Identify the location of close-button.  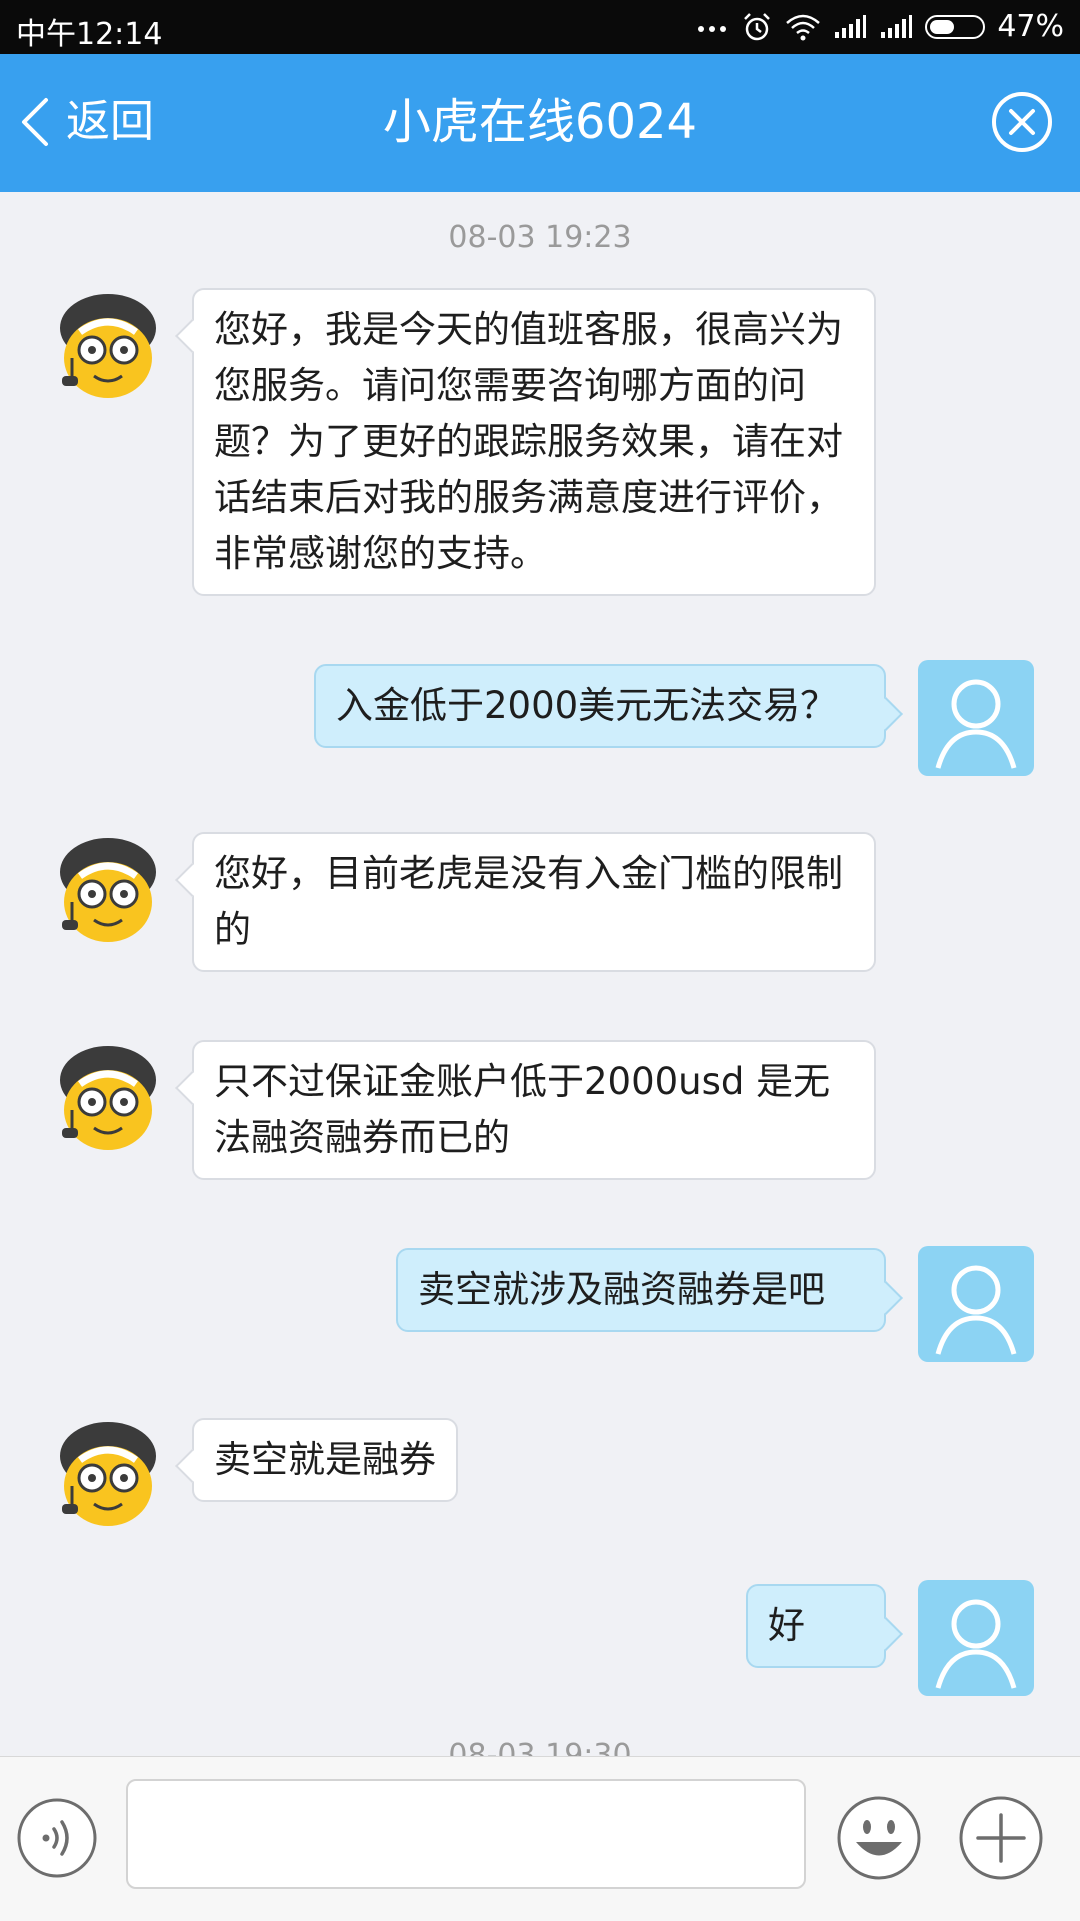
(1022, 124).